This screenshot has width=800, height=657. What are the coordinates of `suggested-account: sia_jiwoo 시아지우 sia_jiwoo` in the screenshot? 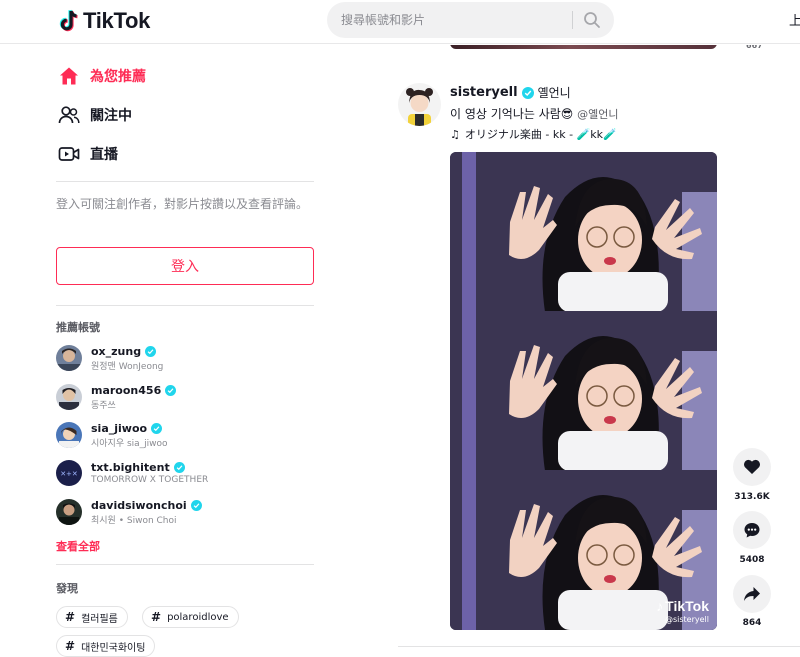 It's located at (112, 435).